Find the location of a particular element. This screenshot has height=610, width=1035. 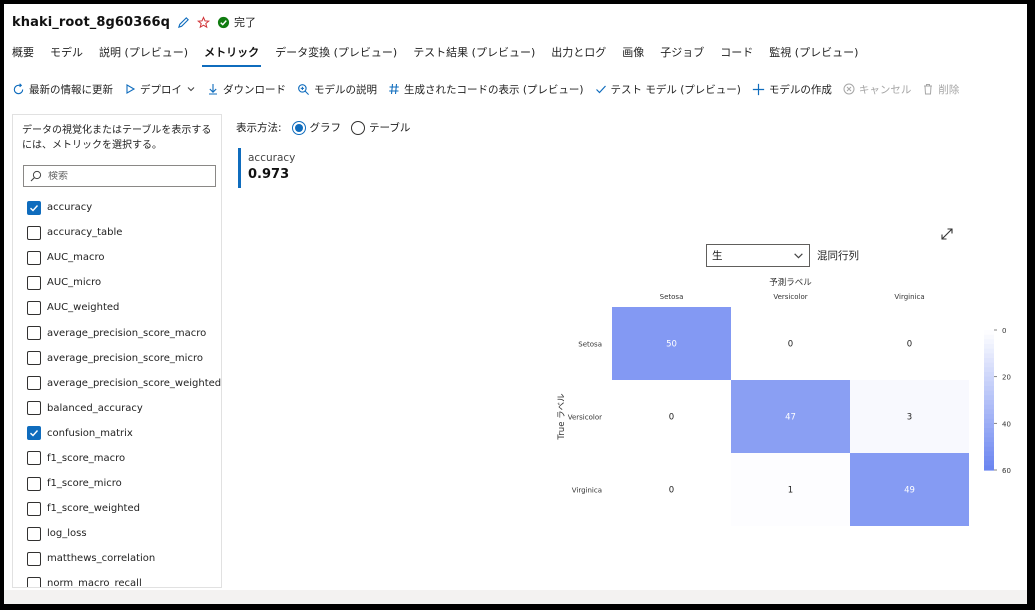

test-model-button: テスト モデル (プレビュー) is located at coordinates (668, 89).